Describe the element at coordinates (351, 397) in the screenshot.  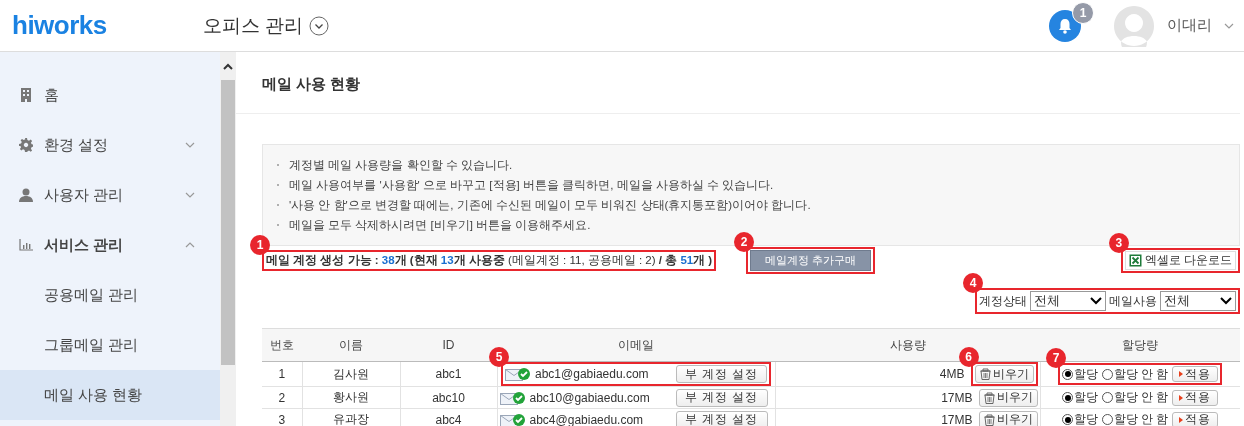
I see `table-cell: 황사원` at that location.